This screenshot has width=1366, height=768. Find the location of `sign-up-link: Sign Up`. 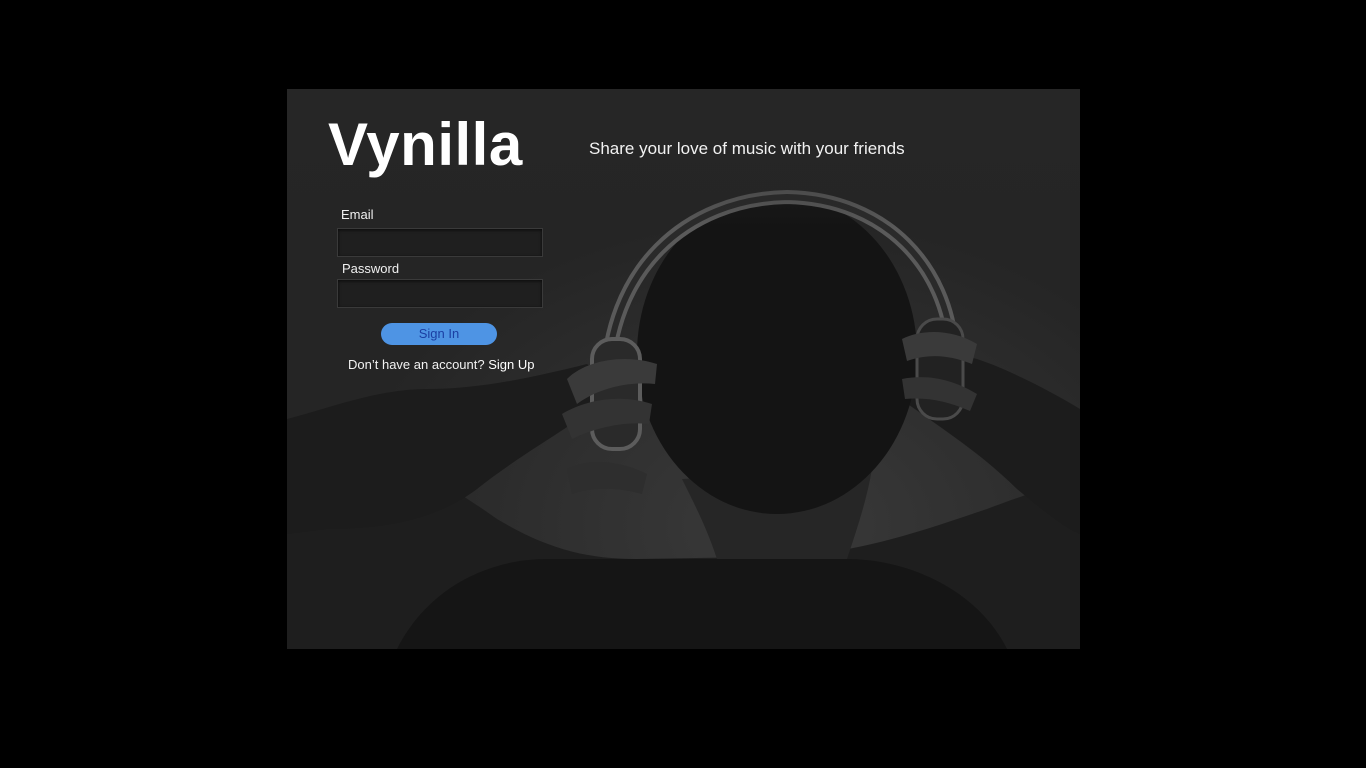

sign-up-link: Sign Up is located at coordinates (511, 364).